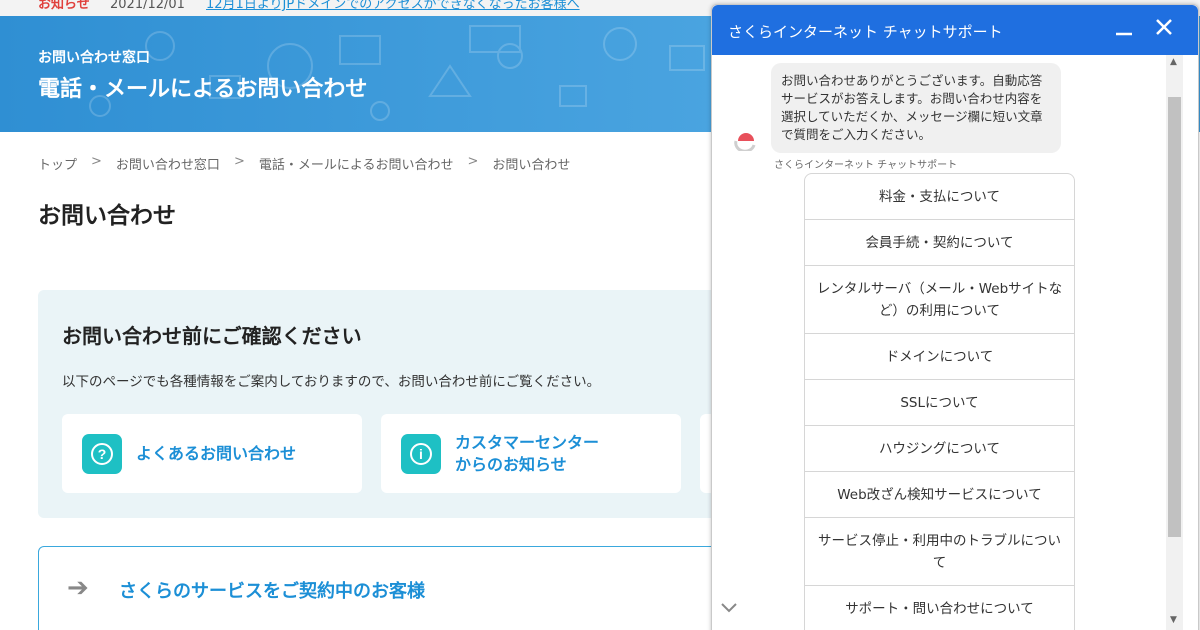 The width and height of the screenshot is (1200, 630). I want to click on arrow-right-icon: ➔, so click(78, 588).